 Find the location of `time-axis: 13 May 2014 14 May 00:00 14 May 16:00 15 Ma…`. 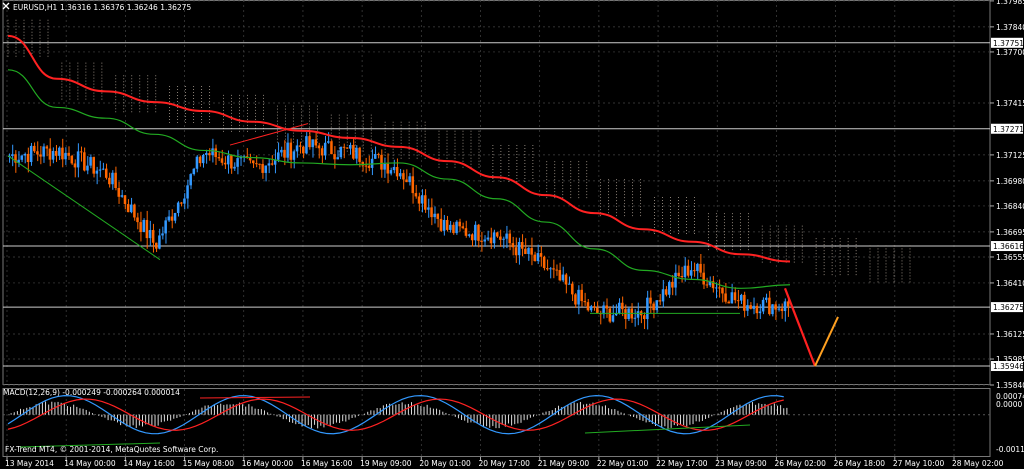

time-axis: 13 May 2014 14 May 00:00 14 May 16:00 15 Ma… is located at coordinates (504, 462).